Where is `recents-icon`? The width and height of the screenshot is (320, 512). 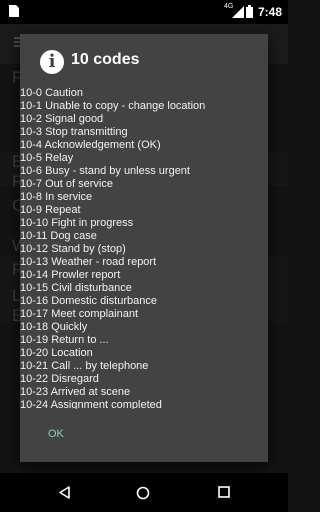
recents-icon is located at coordinates (224, 492).